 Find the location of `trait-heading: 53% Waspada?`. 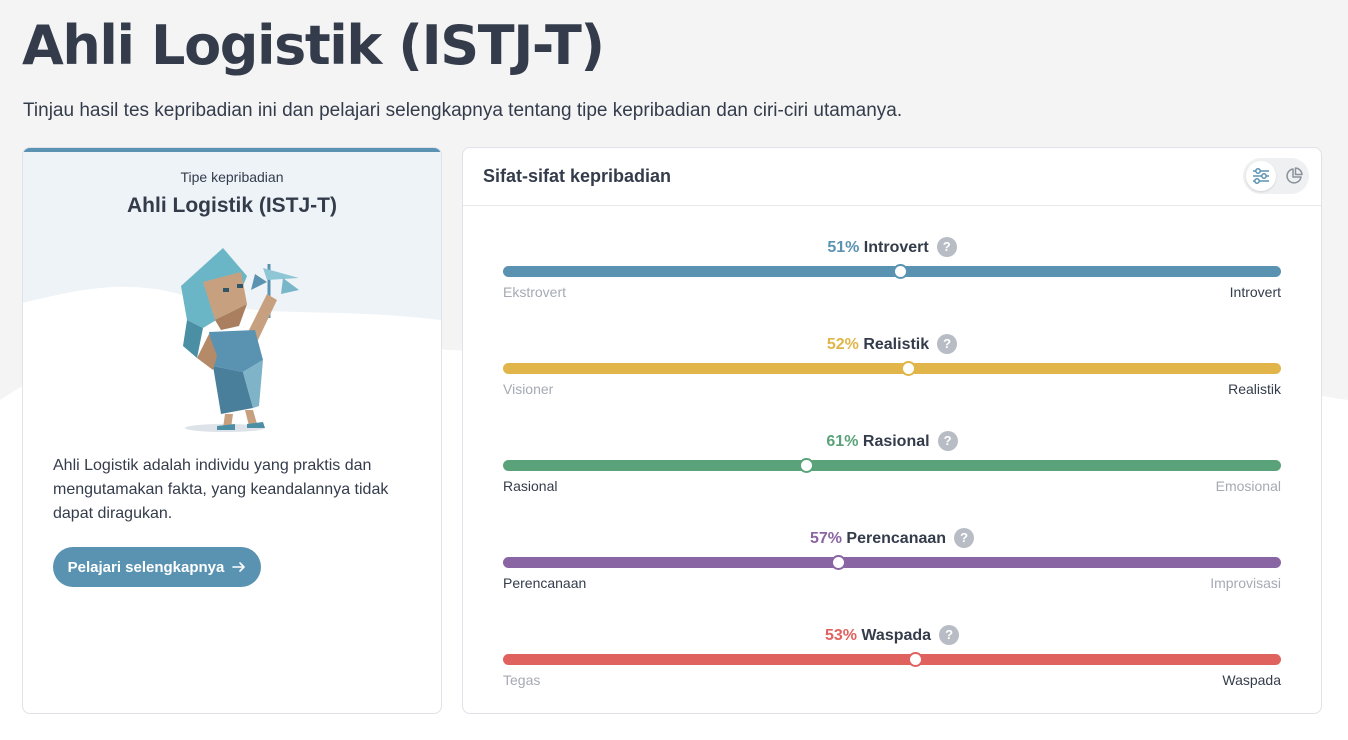

trait-heading: 53% Waspada? is located at coordinates (892, 636).